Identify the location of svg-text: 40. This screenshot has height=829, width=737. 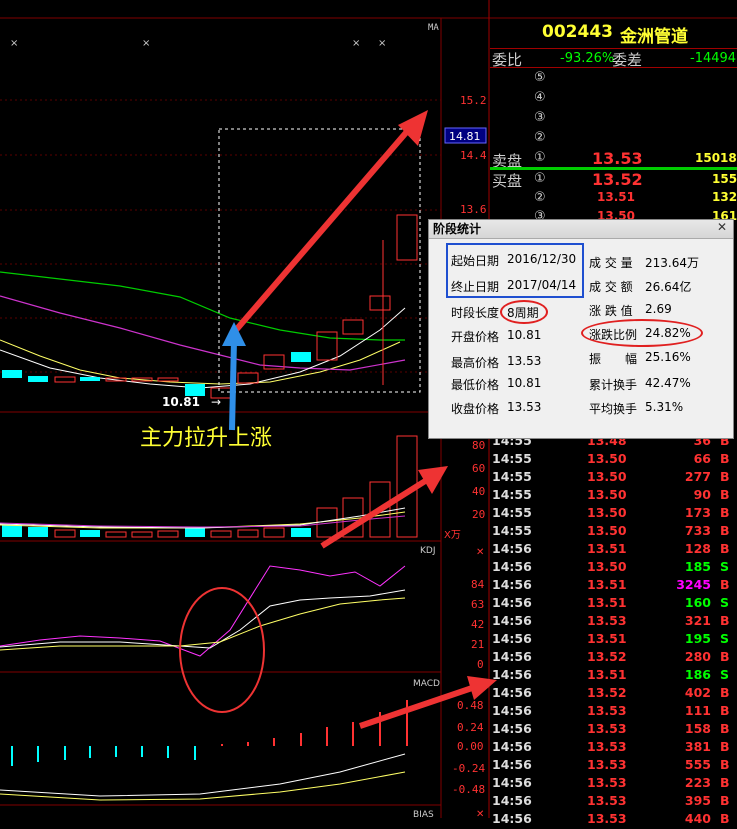
(478, 491).